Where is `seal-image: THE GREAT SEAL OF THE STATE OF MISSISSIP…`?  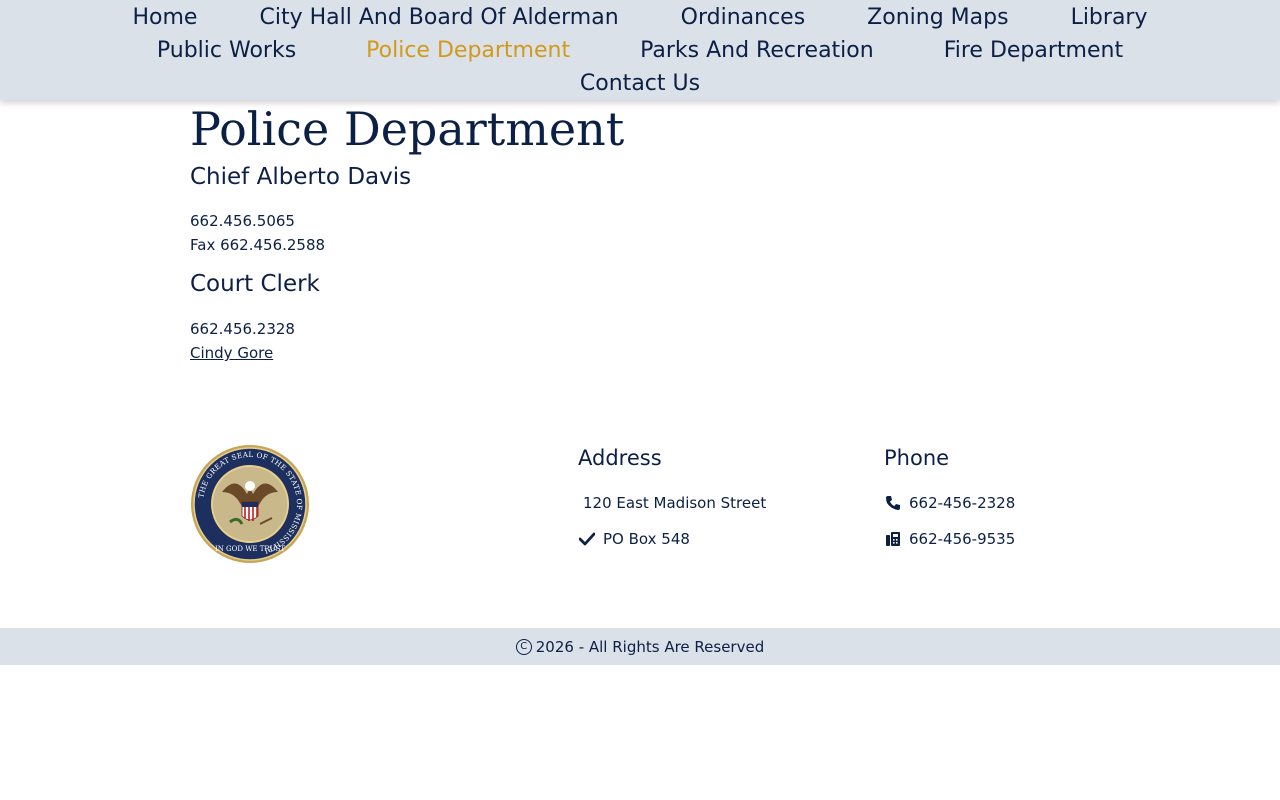
seal-image: THE GREAT SEAL OF THE STATE OF MISSISSIP… is located at coordinates (250, 504).